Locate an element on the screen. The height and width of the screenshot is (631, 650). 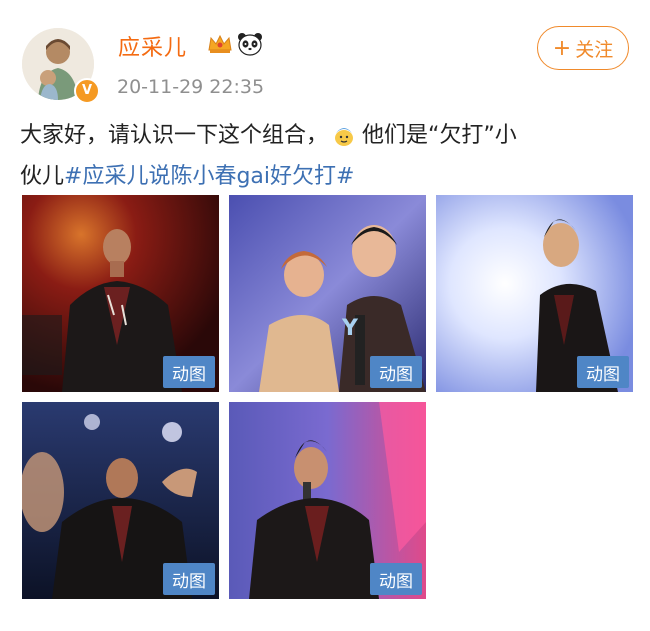
post-text-line1b: 他们是“欠打”小 is located at coordinates (439, 135).